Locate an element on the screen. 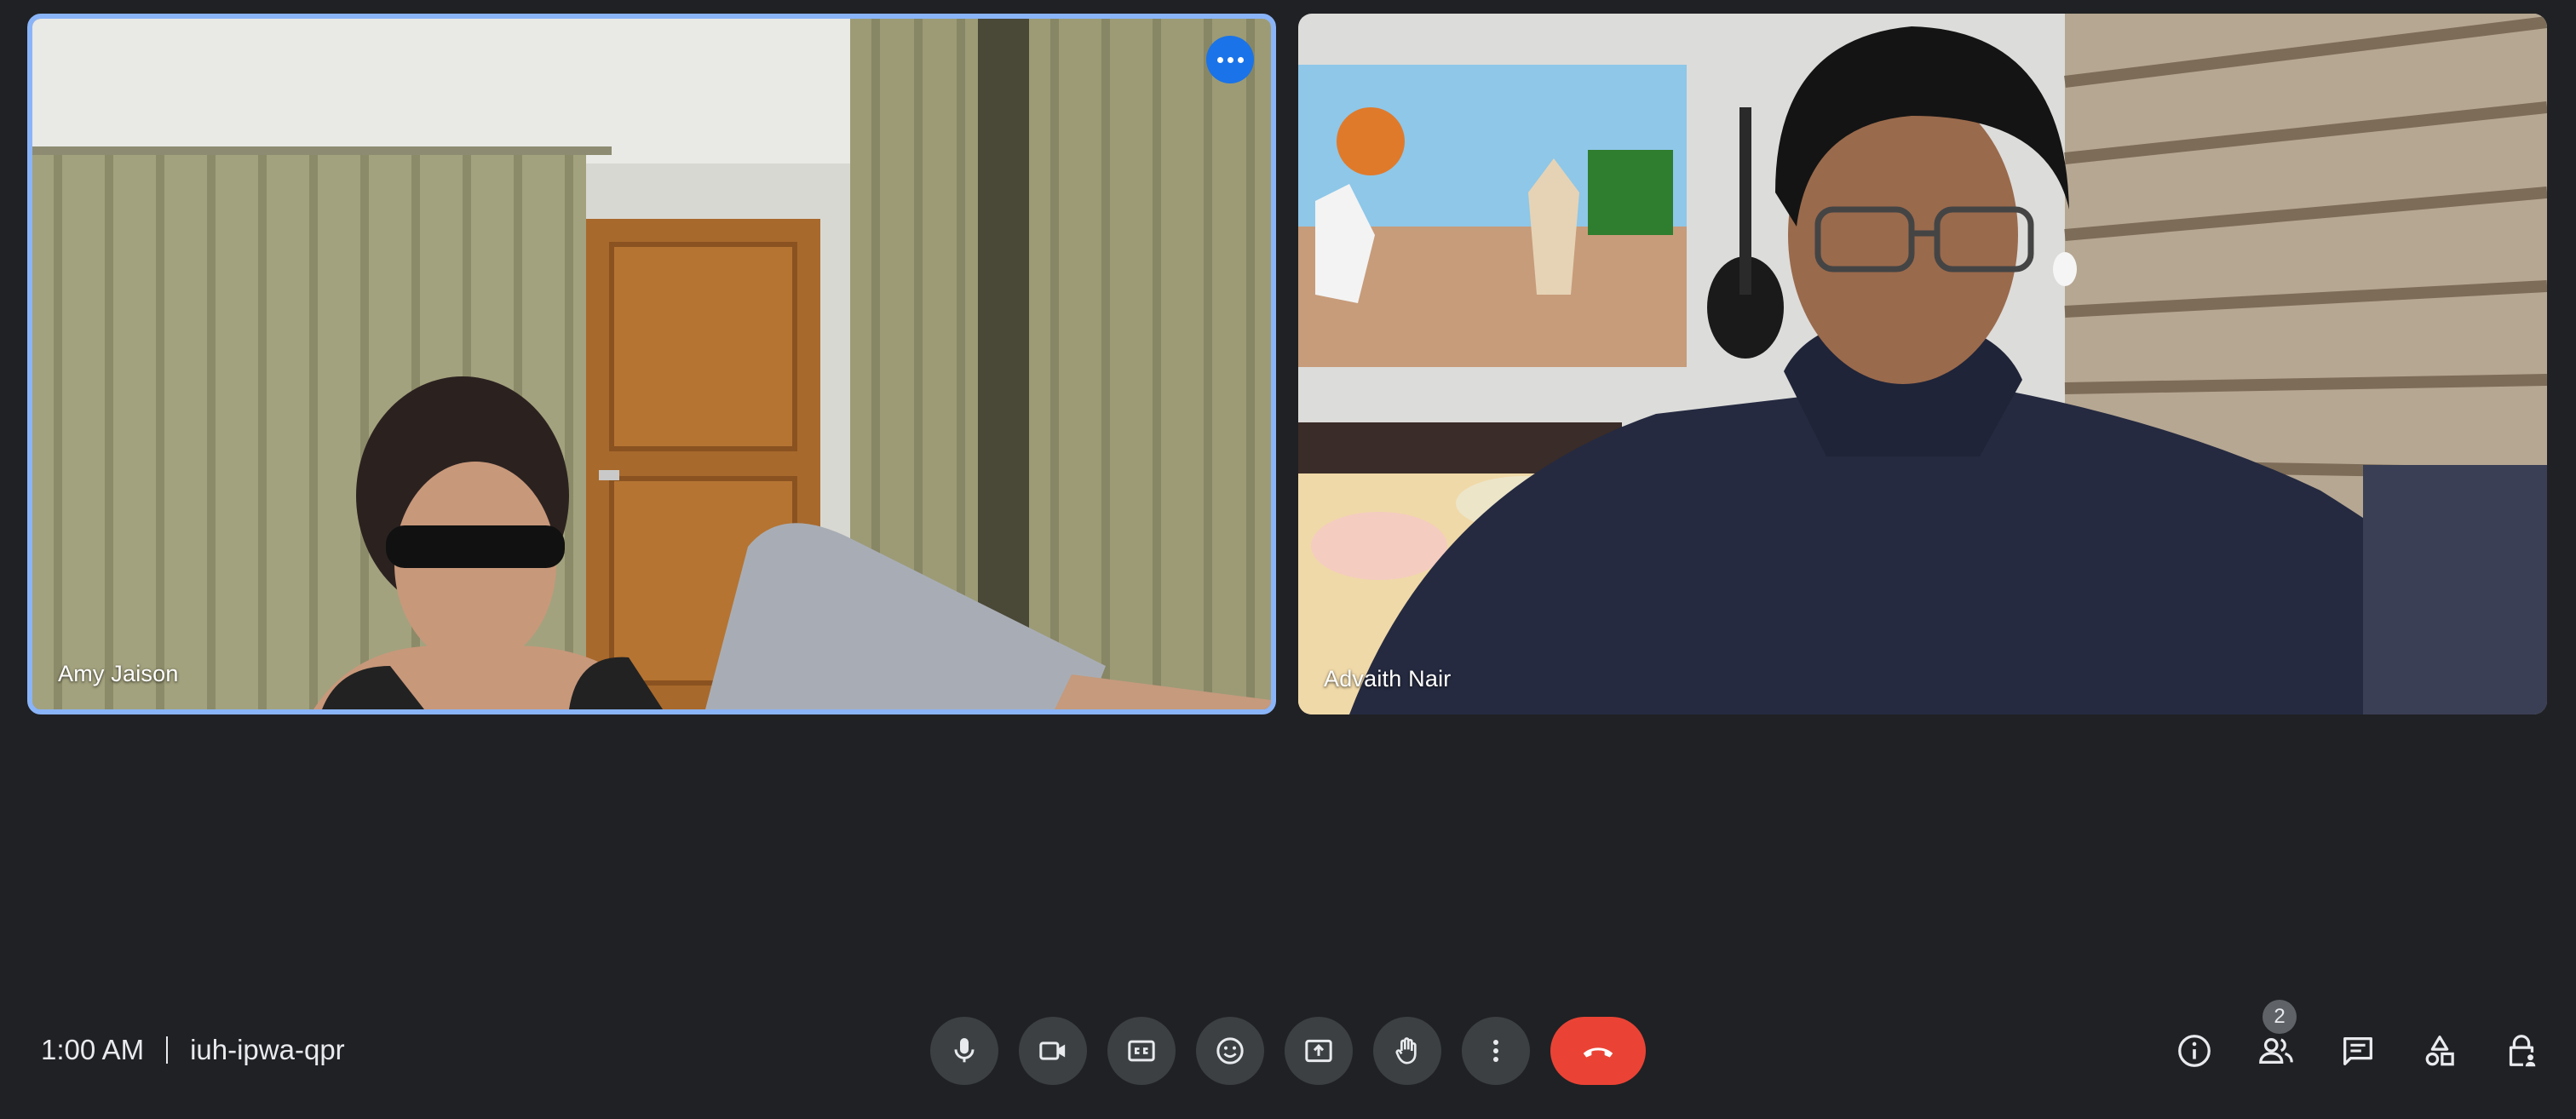 The height and width of the screenshot is (1119, 2576). participant-name: Amy Jaison is located at coordinates (119, 673).